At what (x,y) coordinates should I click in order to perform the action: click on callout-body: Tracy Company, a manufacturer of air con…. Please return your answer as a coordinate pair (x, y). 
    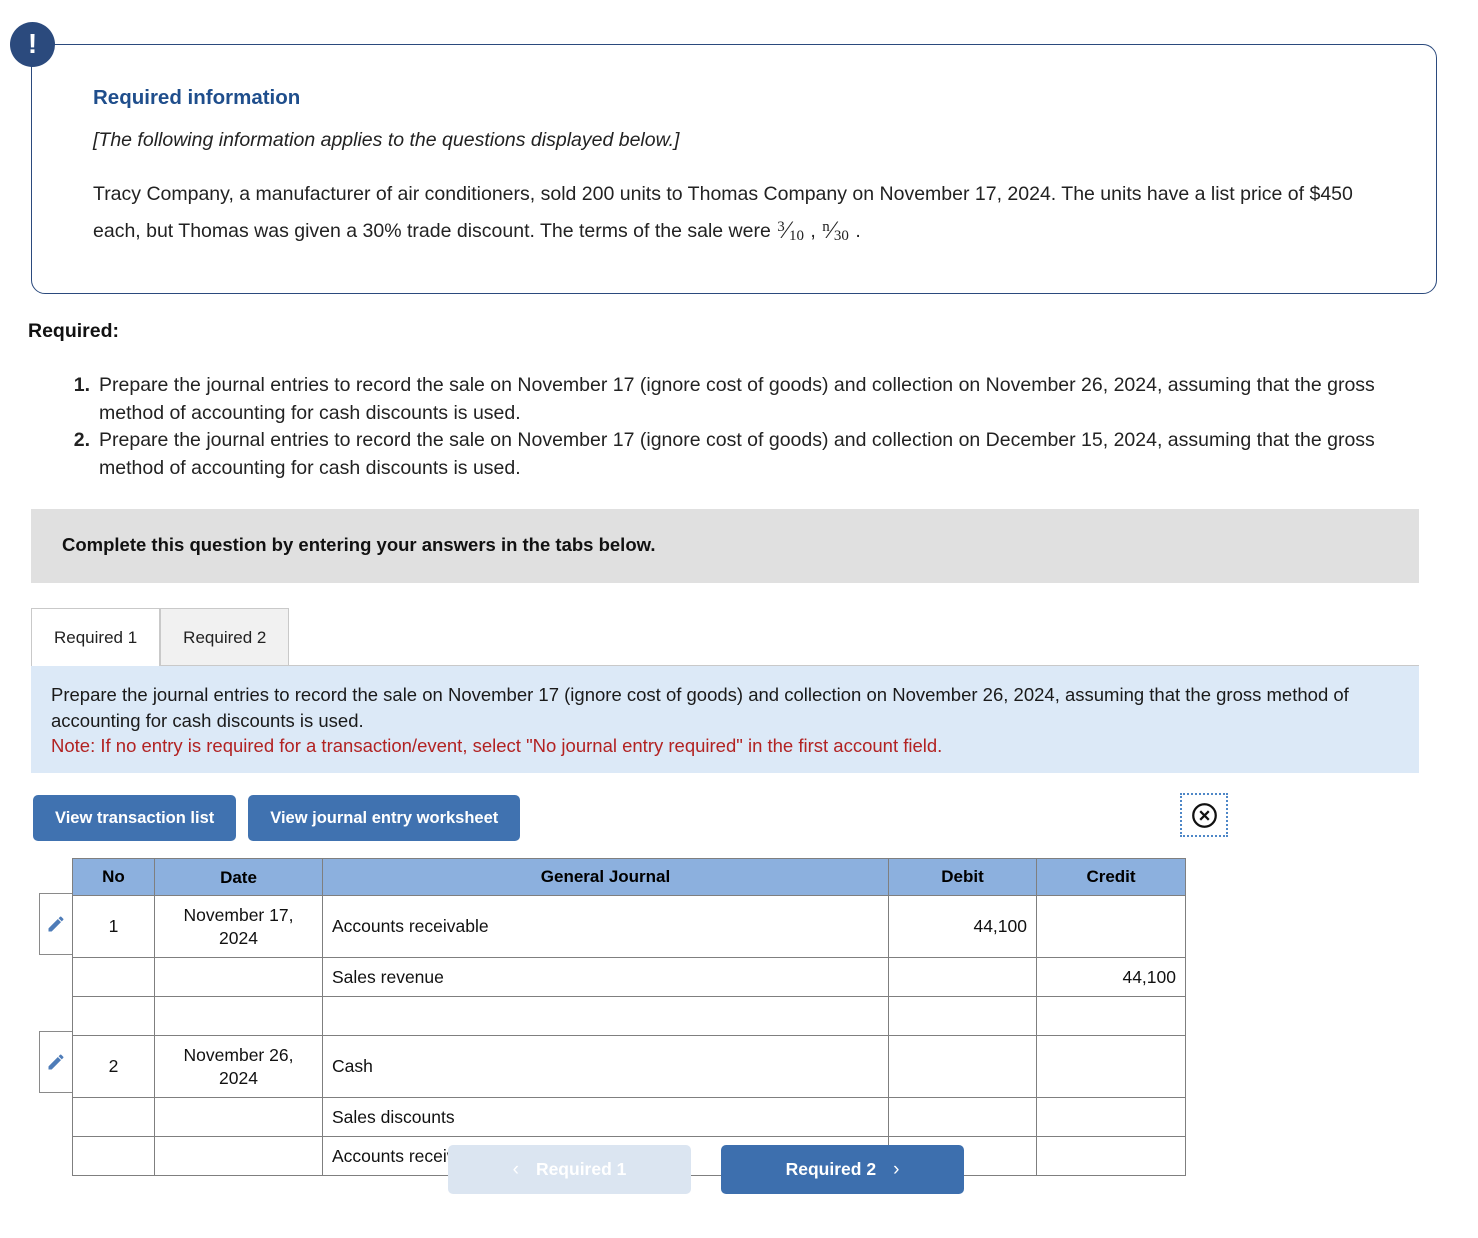
    Looking at the image, I should click on (735, 215).